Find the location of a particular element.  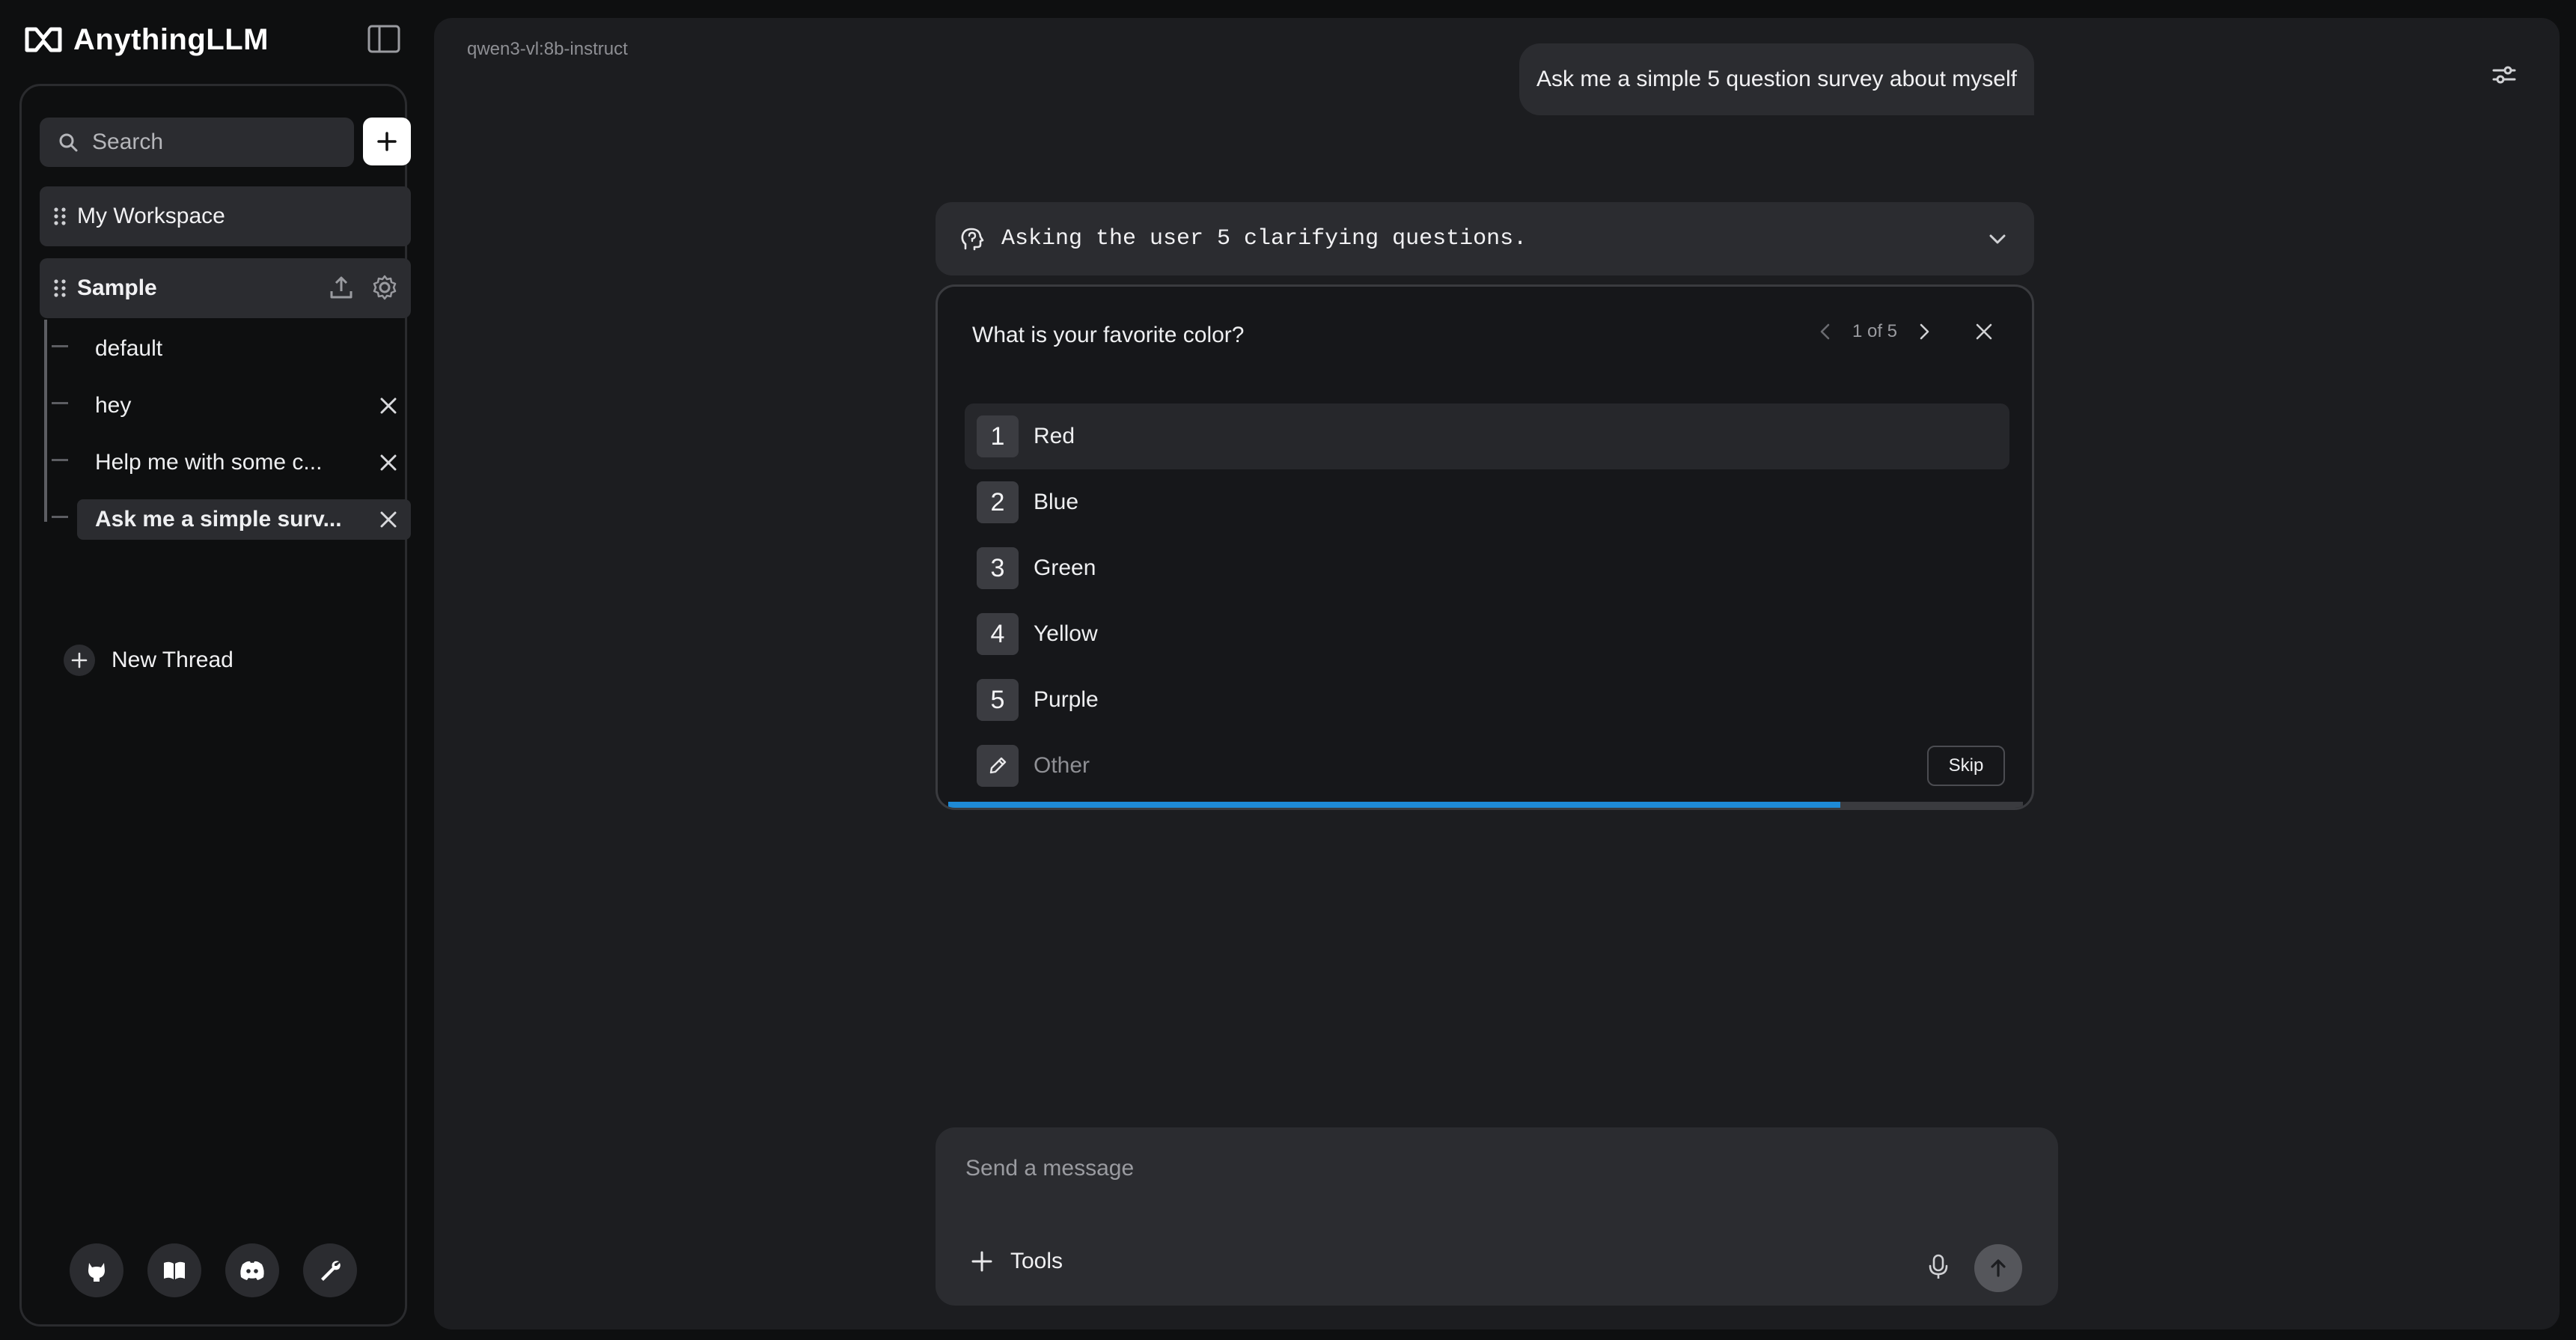

app-logo: AnythingLLM is located at coordinates (146, 39).